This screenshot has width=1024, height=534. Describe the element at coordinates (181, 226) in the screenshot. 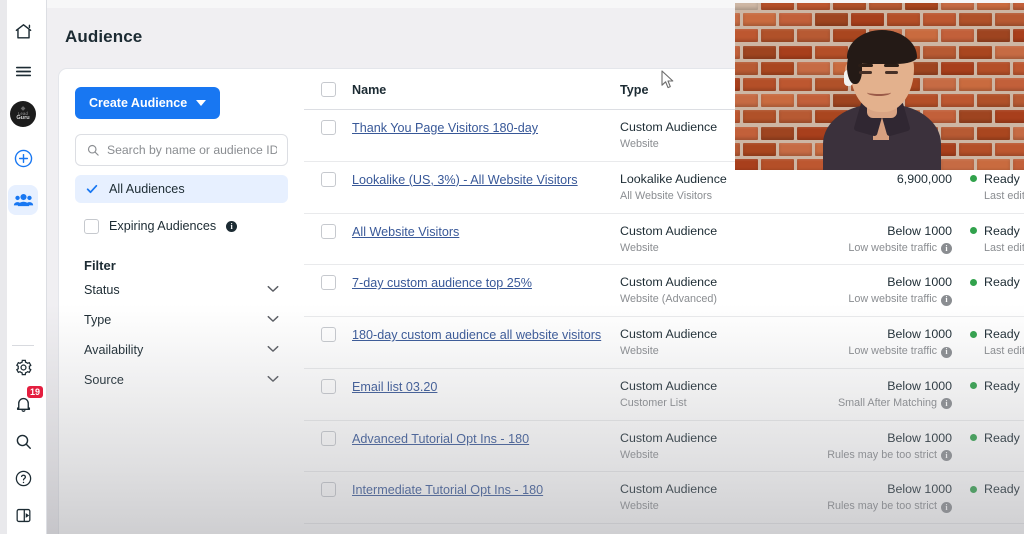

I see `checkbox-expiring-audiences: Expiring Audiences i` at that location.